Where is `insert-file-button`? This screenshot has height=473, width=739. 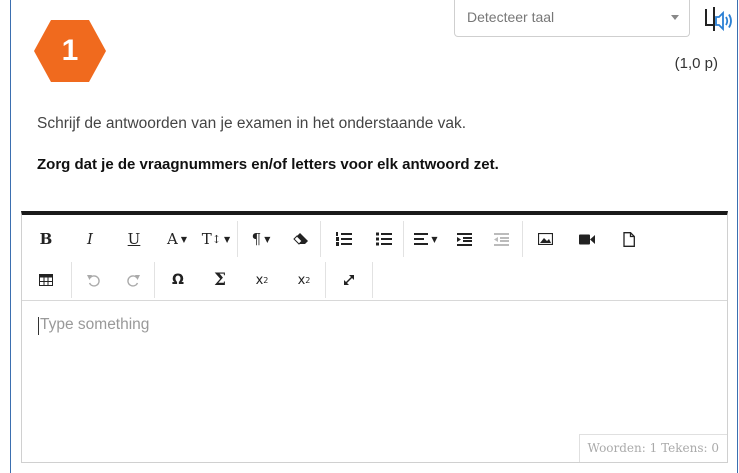 insert-file-button is located at coordinates (629, 239).